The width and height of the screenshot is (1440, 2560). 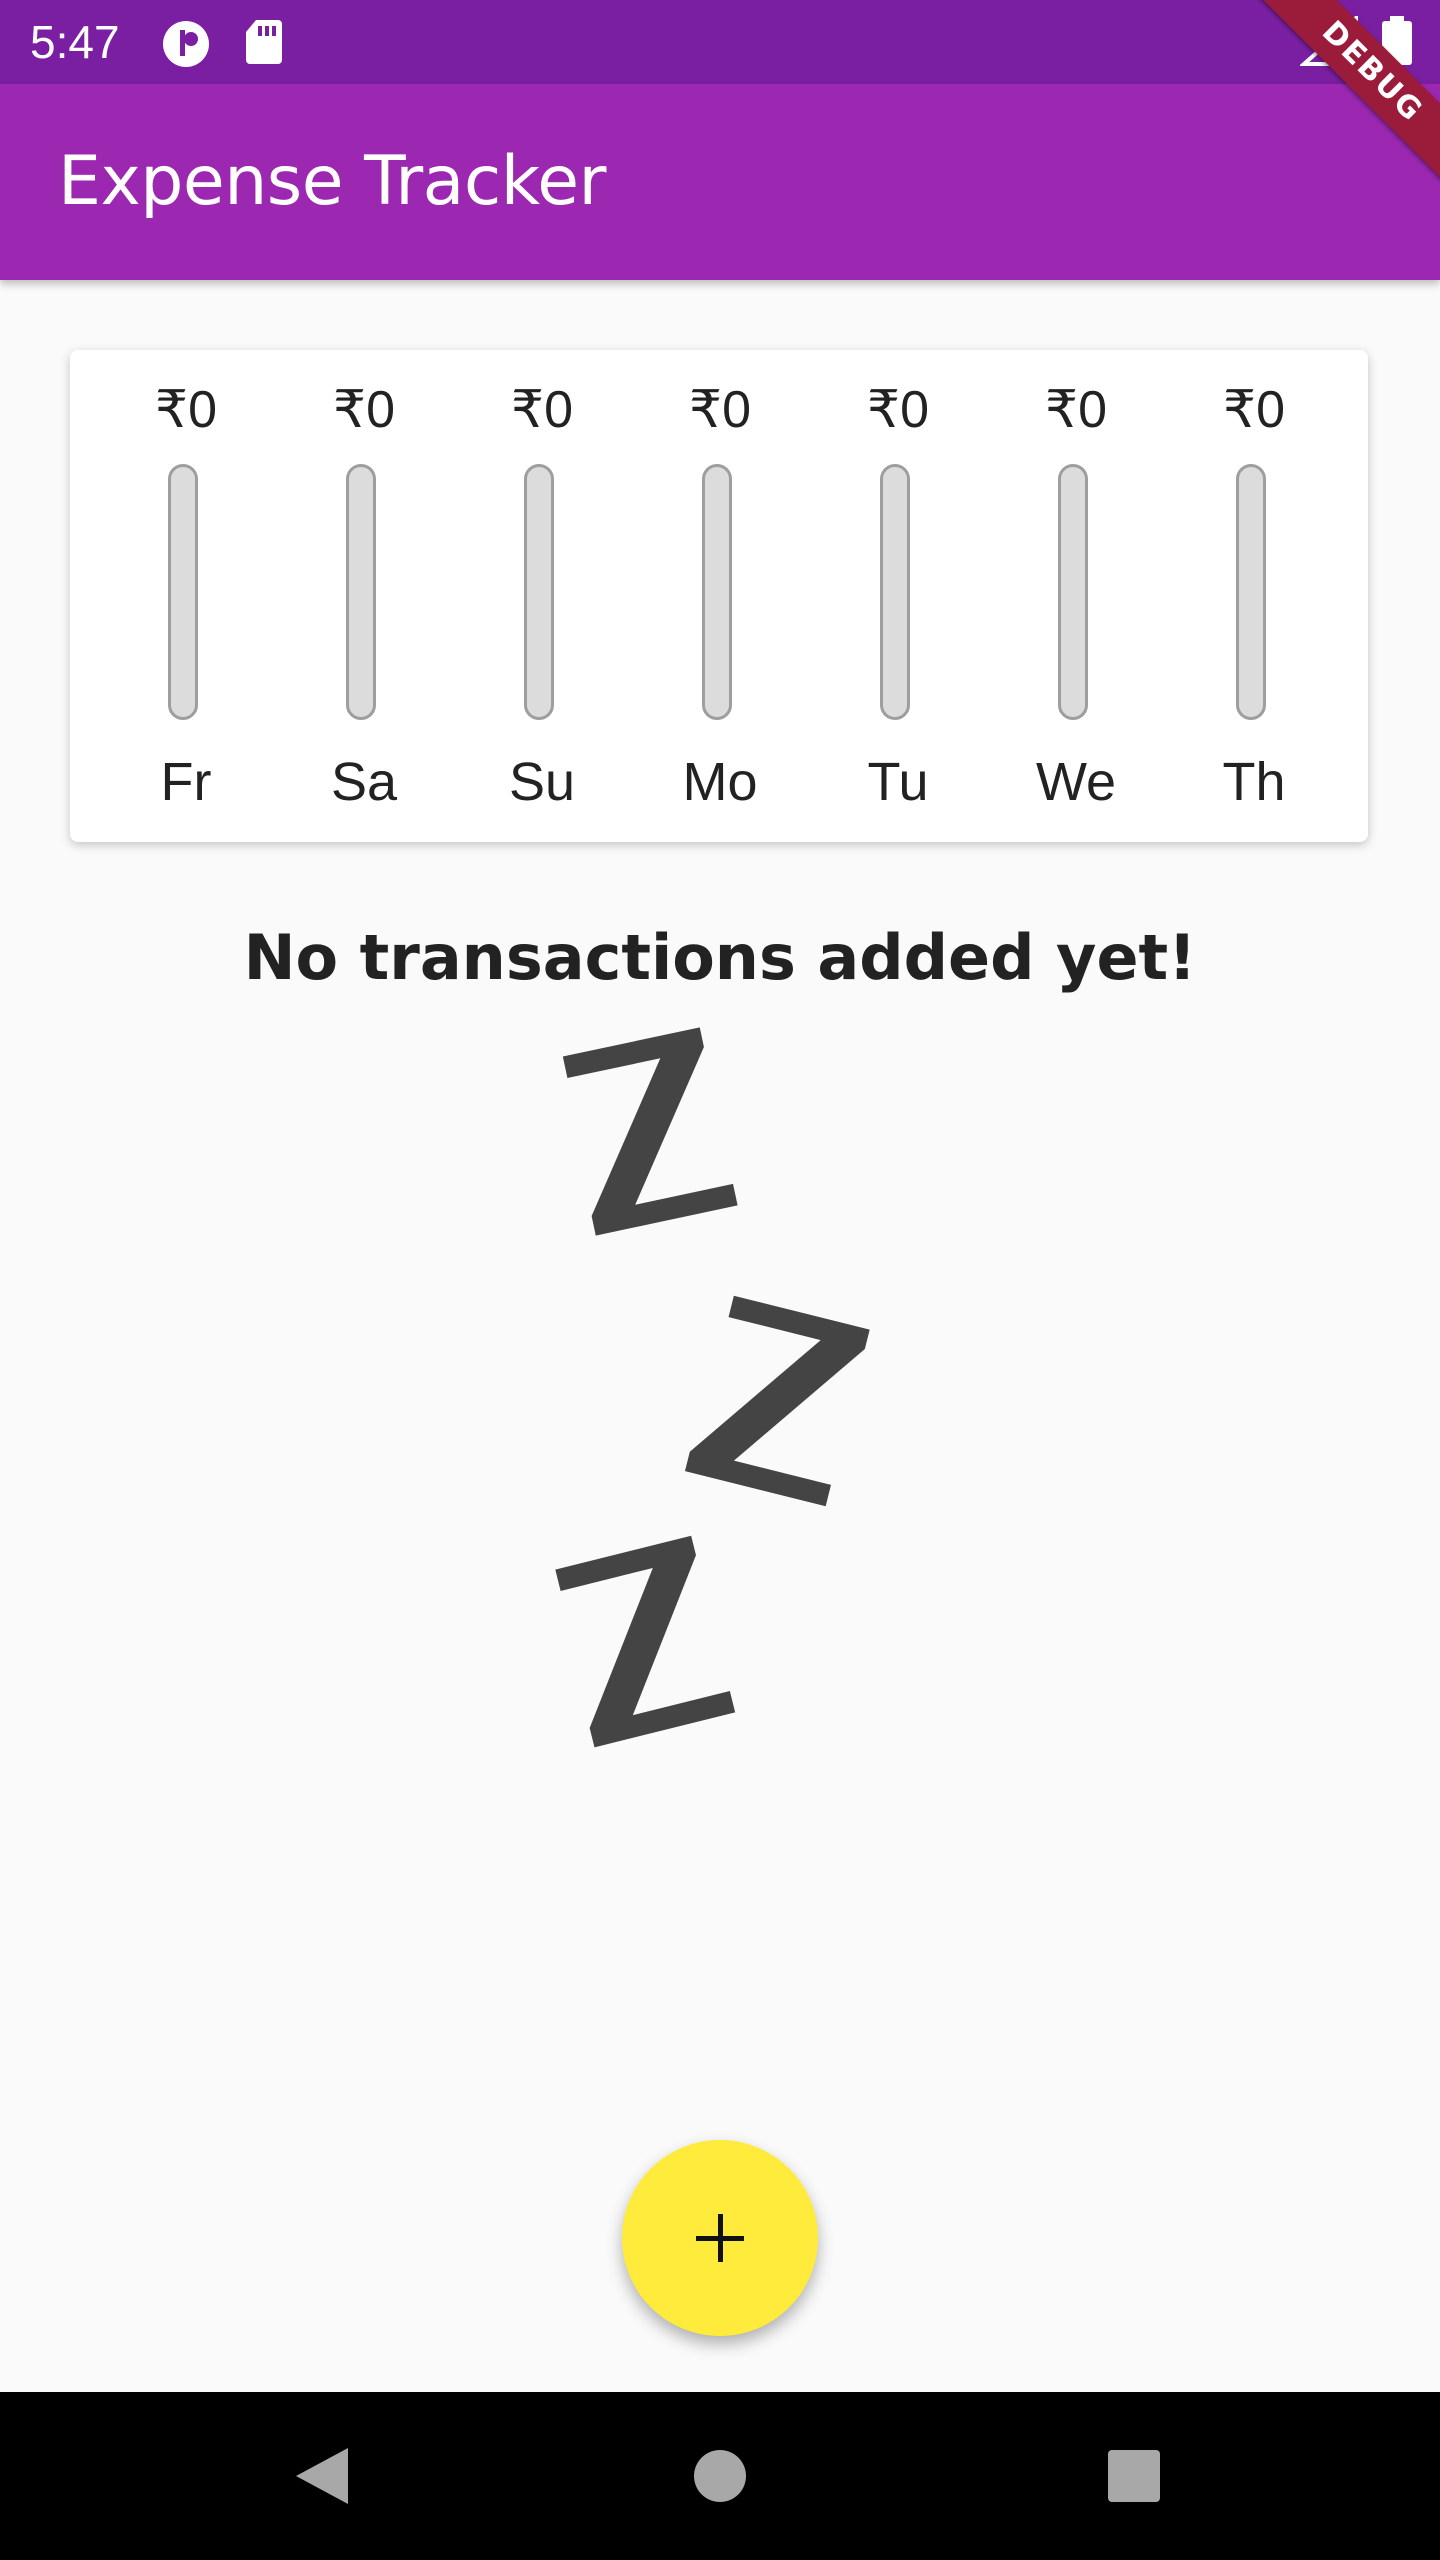 What do you see at coordinates (720, 2238) in the screenshot?
I see `add-transaction-button` at bounding box center [720, 2238].